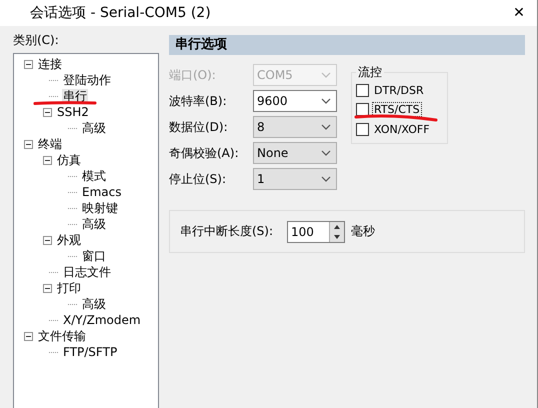  I want to click on combo-box: 1, so click(295, 179).